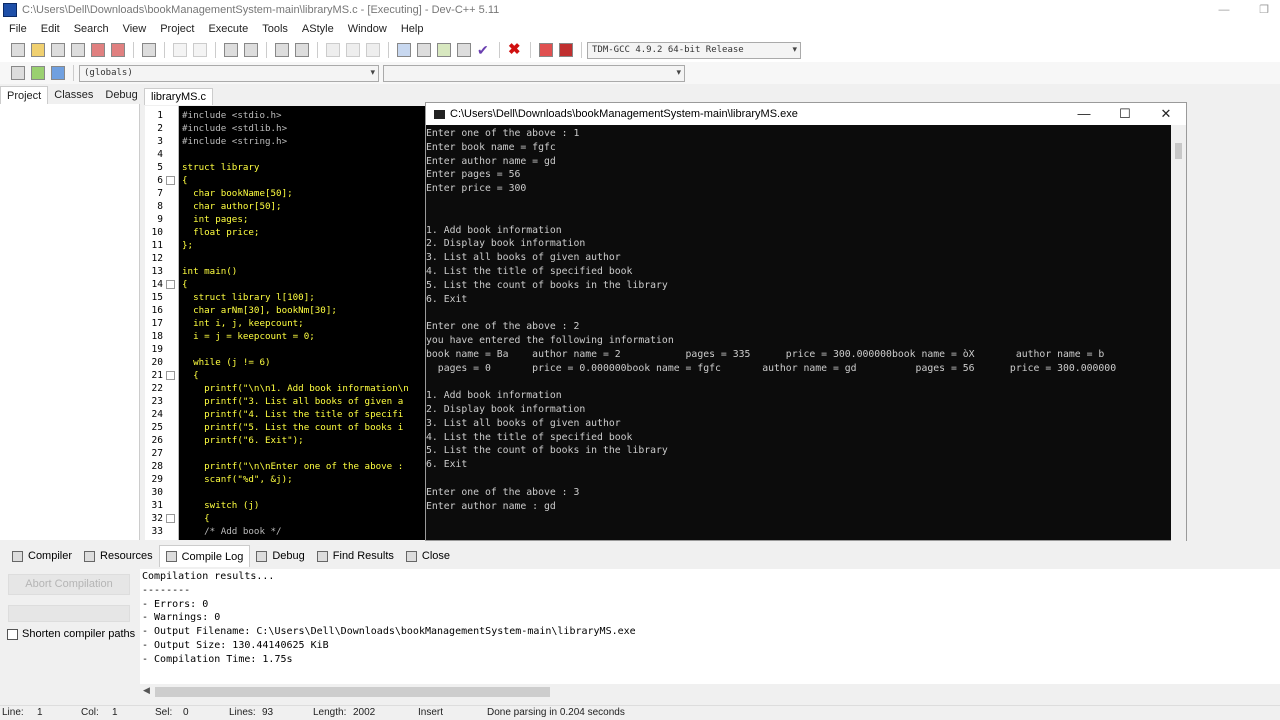  What do you see at coordinates (226, 362) in the screenshot?
I see `code-line: while (j != 6)` at bounding box center [226, 362].